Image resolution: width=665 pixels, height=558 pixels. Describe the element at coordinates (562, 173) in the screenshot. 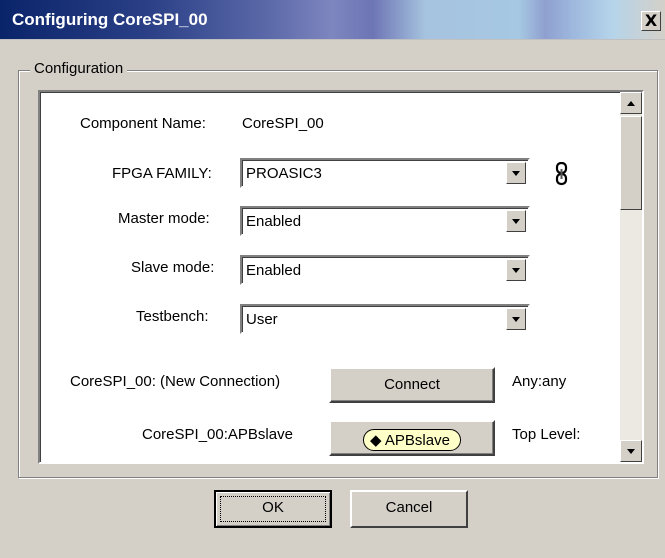

I see `chain-link-icon` at that location.